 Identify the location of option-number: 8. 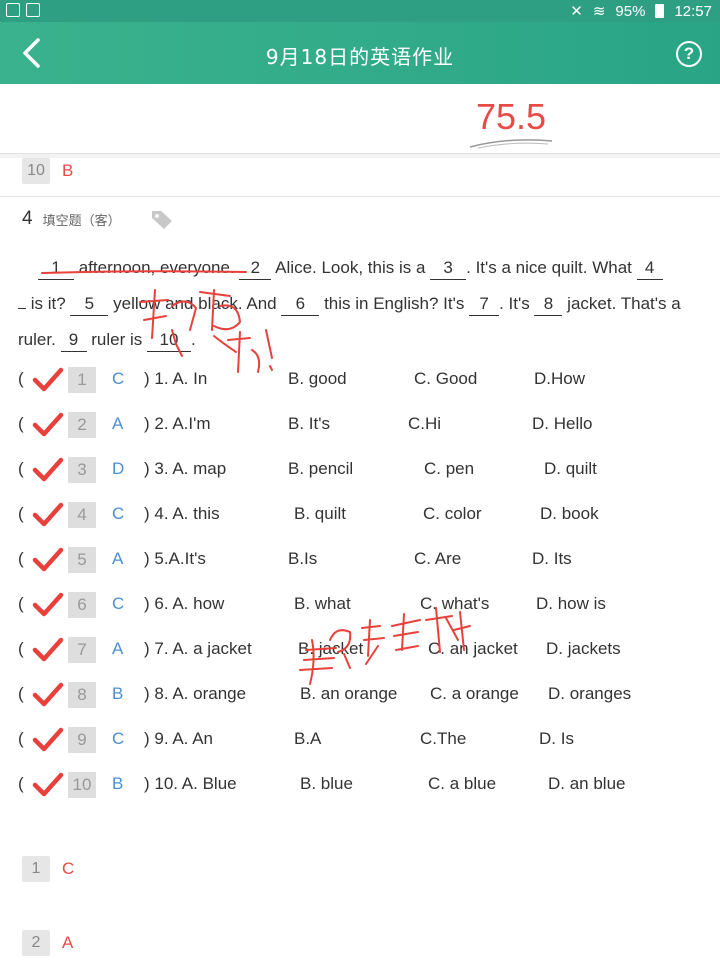
(82, 695).